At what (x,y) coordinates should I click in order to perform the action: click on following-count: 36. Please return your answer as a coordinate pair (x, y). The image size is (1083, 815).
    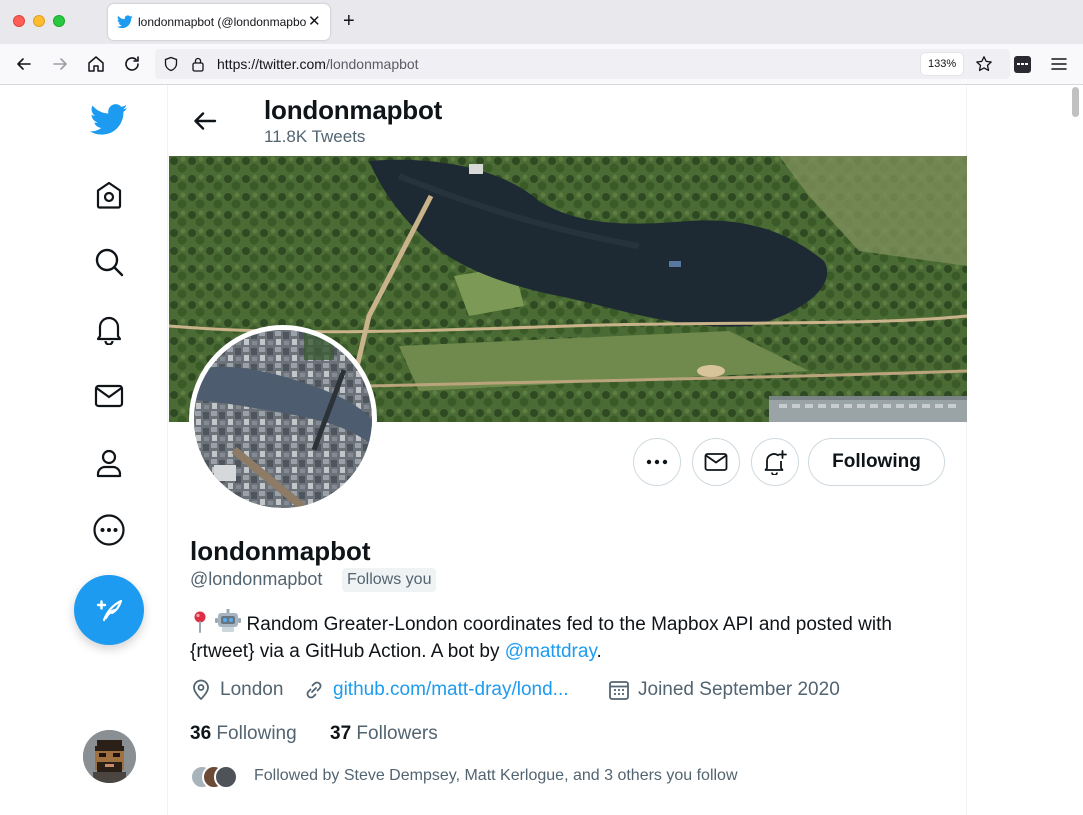
    Looking at the image, I should click on (201, 733).